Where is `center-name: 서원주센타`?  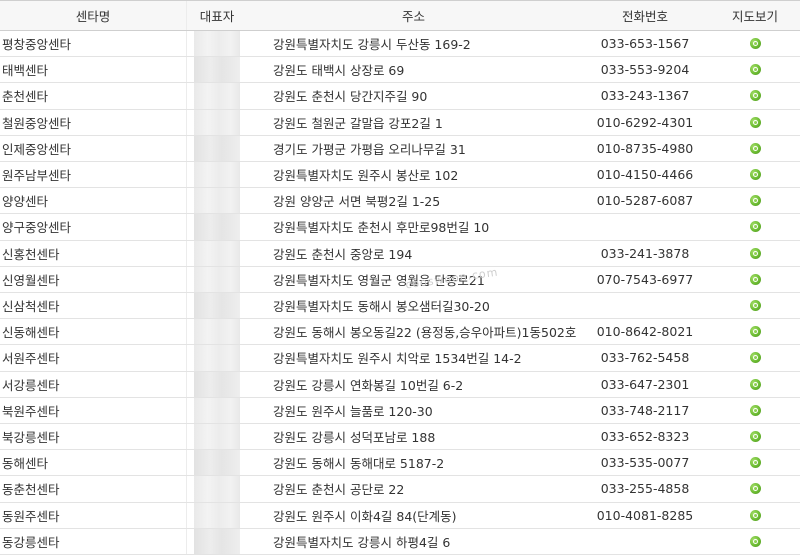 center-name: 서원주센타 is located at coordinates (93, 358).